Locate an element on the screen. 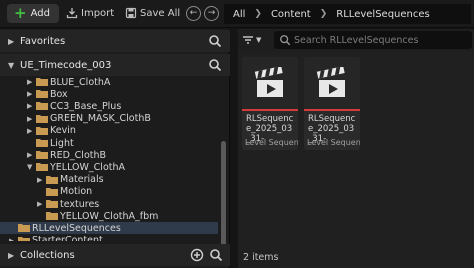 This screenshot has width=474, height=268. back-arrow-icon: ← is located at coordinates (193, 13).